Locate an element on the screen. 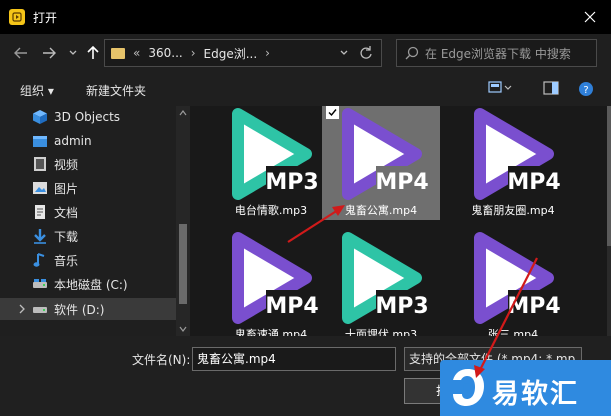  sidebar-item-drive-d: 软件 (D:) is located at coordinates (88, 309).